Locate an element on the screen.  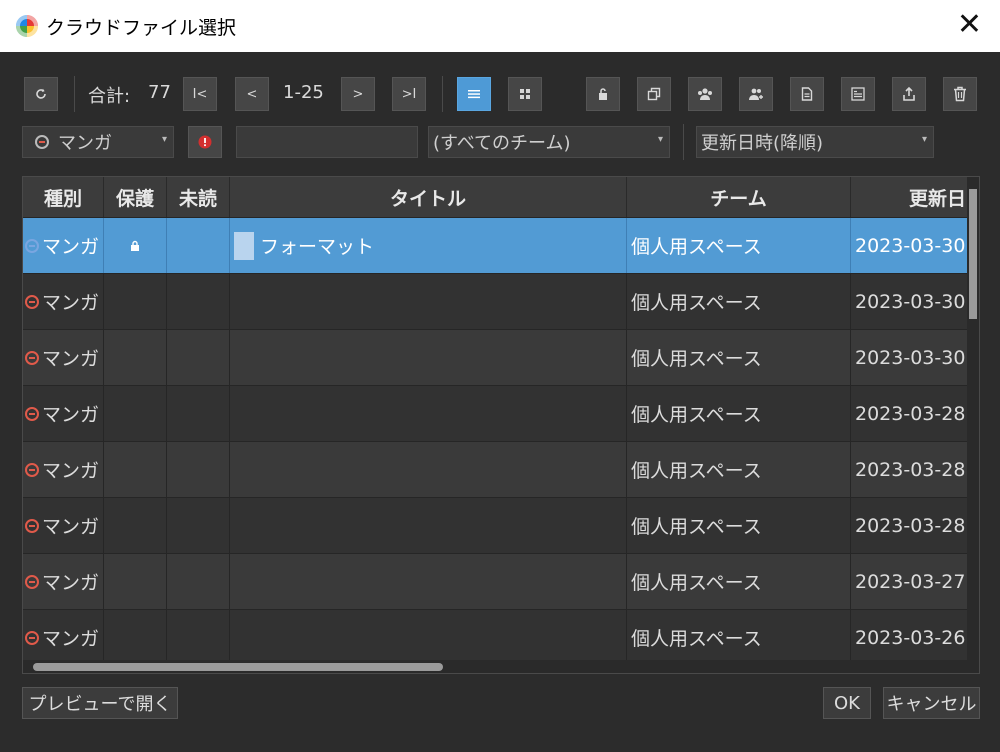
table-header: 種別 保護 未読 タイトル チーム 更新日 is located at coordinates (496, 197).